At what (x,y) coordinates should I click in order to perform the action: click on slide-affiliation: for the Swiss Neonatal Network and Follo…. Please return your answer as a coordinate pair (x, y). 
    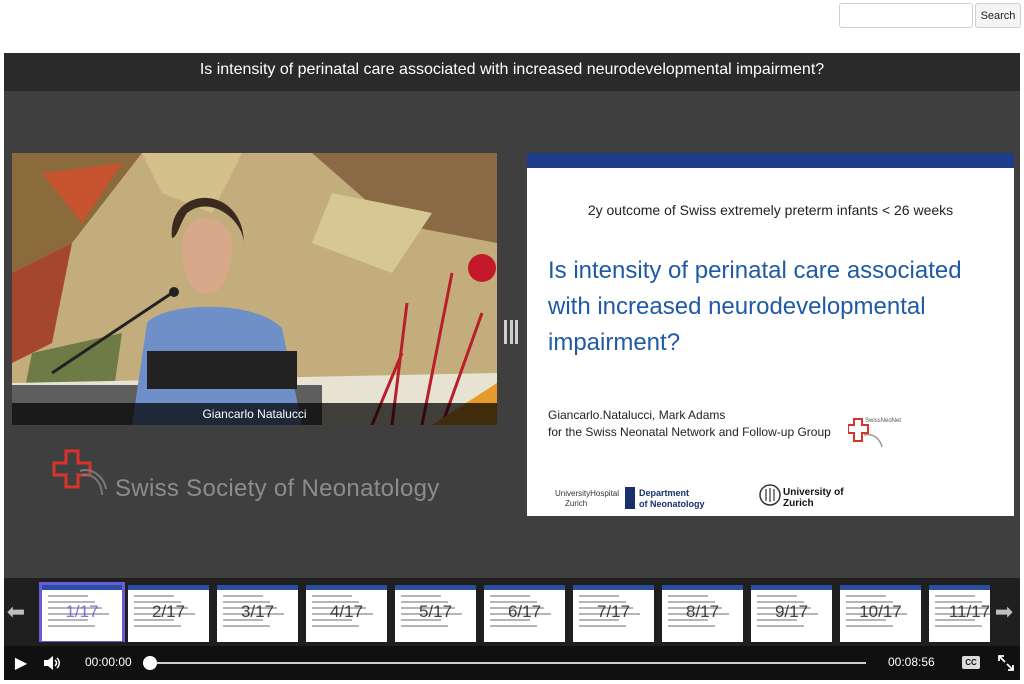
    Looking at the image, I should click on (689, 432).